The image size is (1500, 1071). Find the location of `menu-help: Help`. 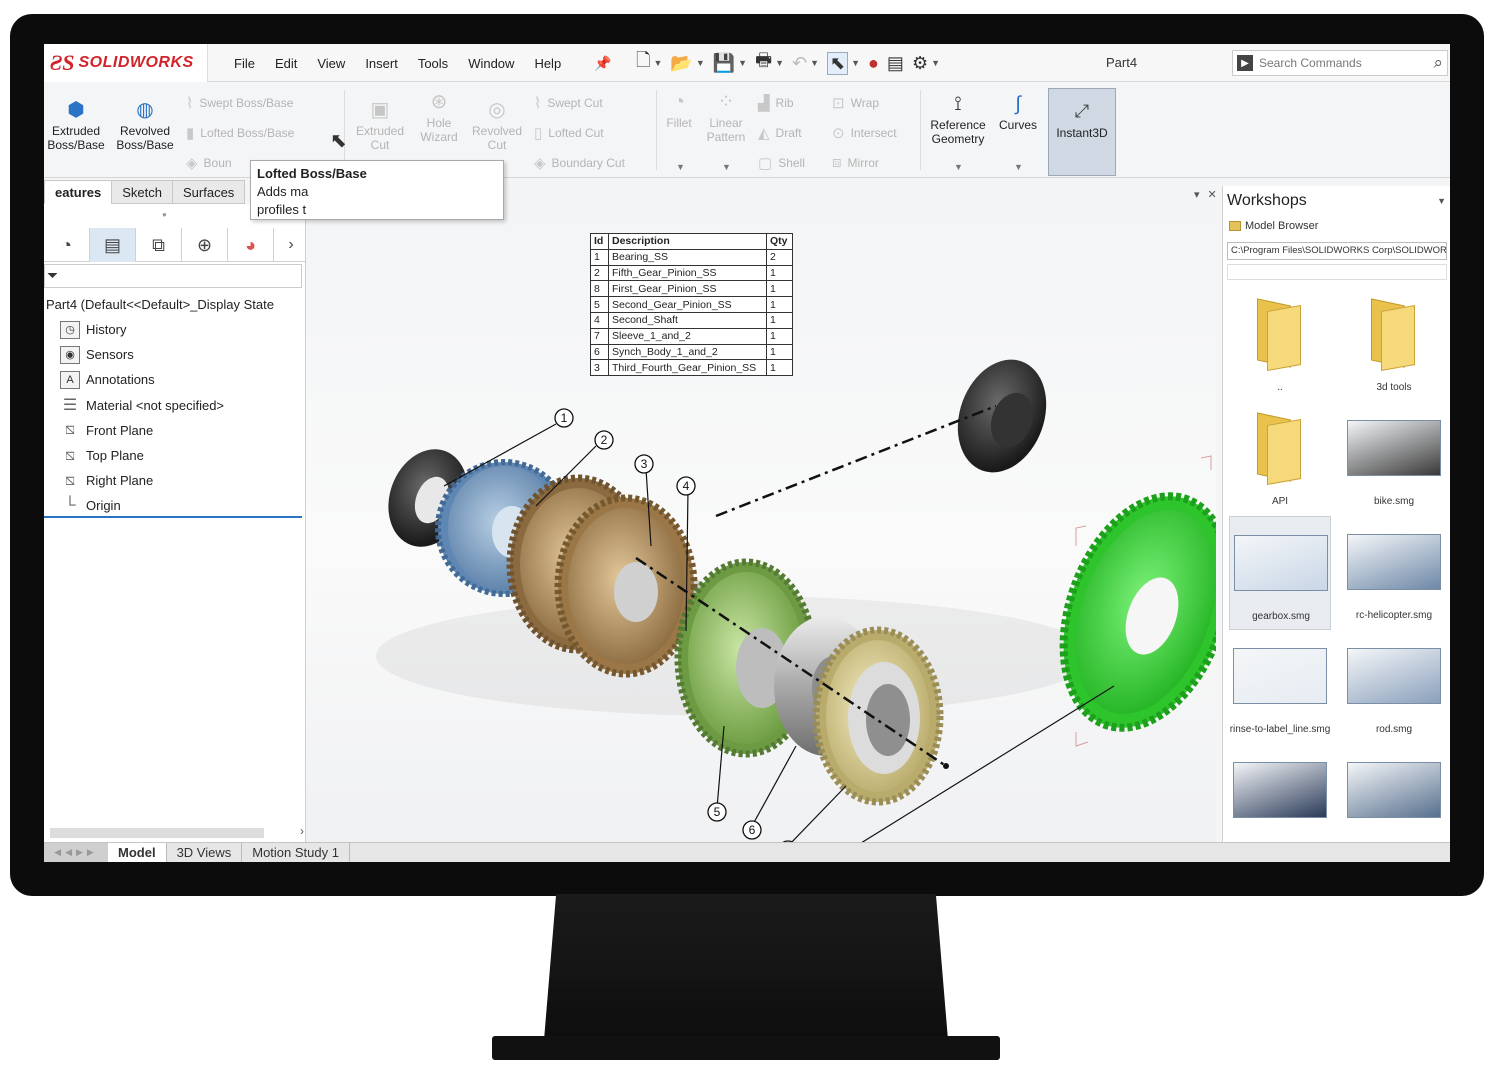

menu-help: Help is located at coordinates (547, 63).